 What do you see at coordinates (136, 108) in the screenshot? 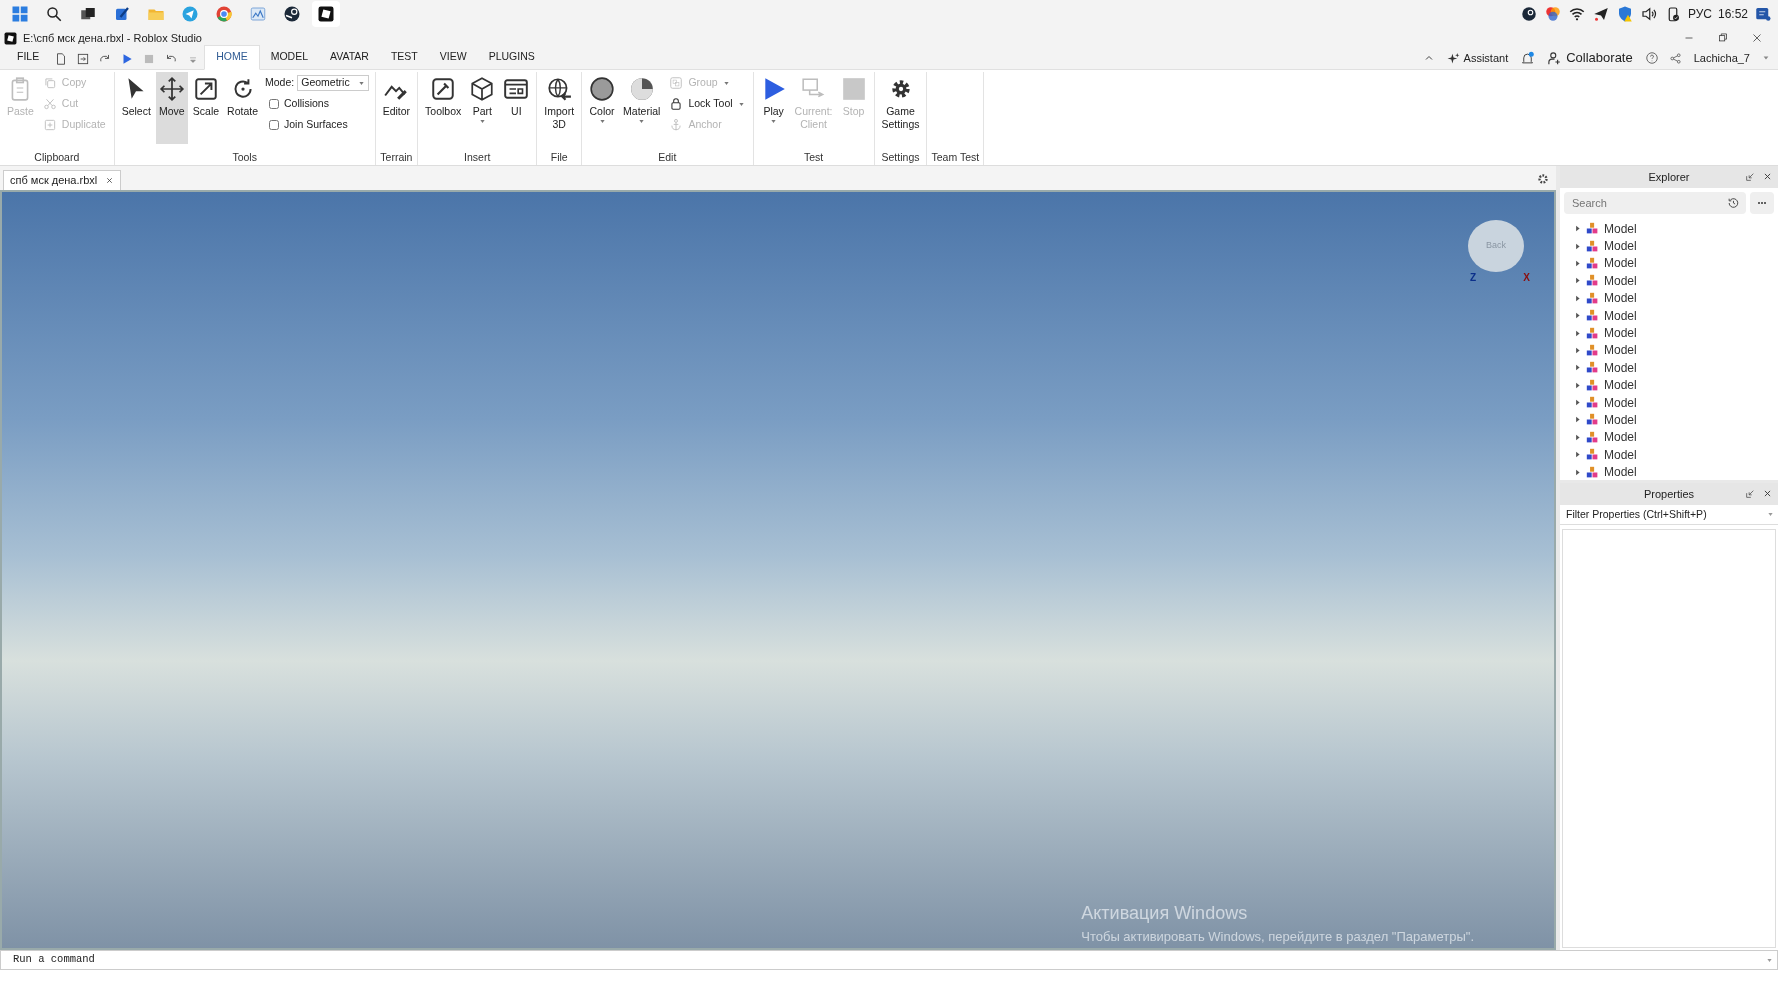
I see `ribbon-button: Select` at bounding box center [136, 108].